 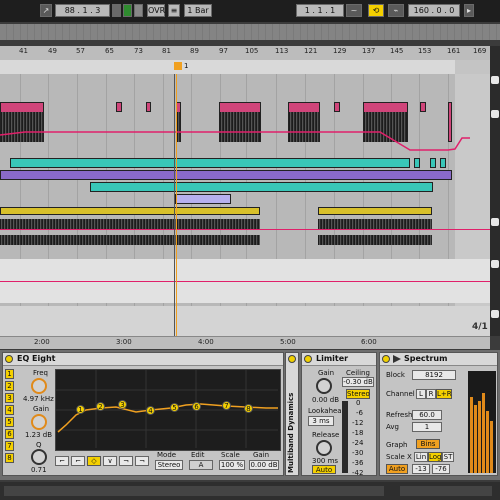 What do you see at coordinates (39, 457) in the screenshot?
I see `q-knob` at bounding box center [39, 457].